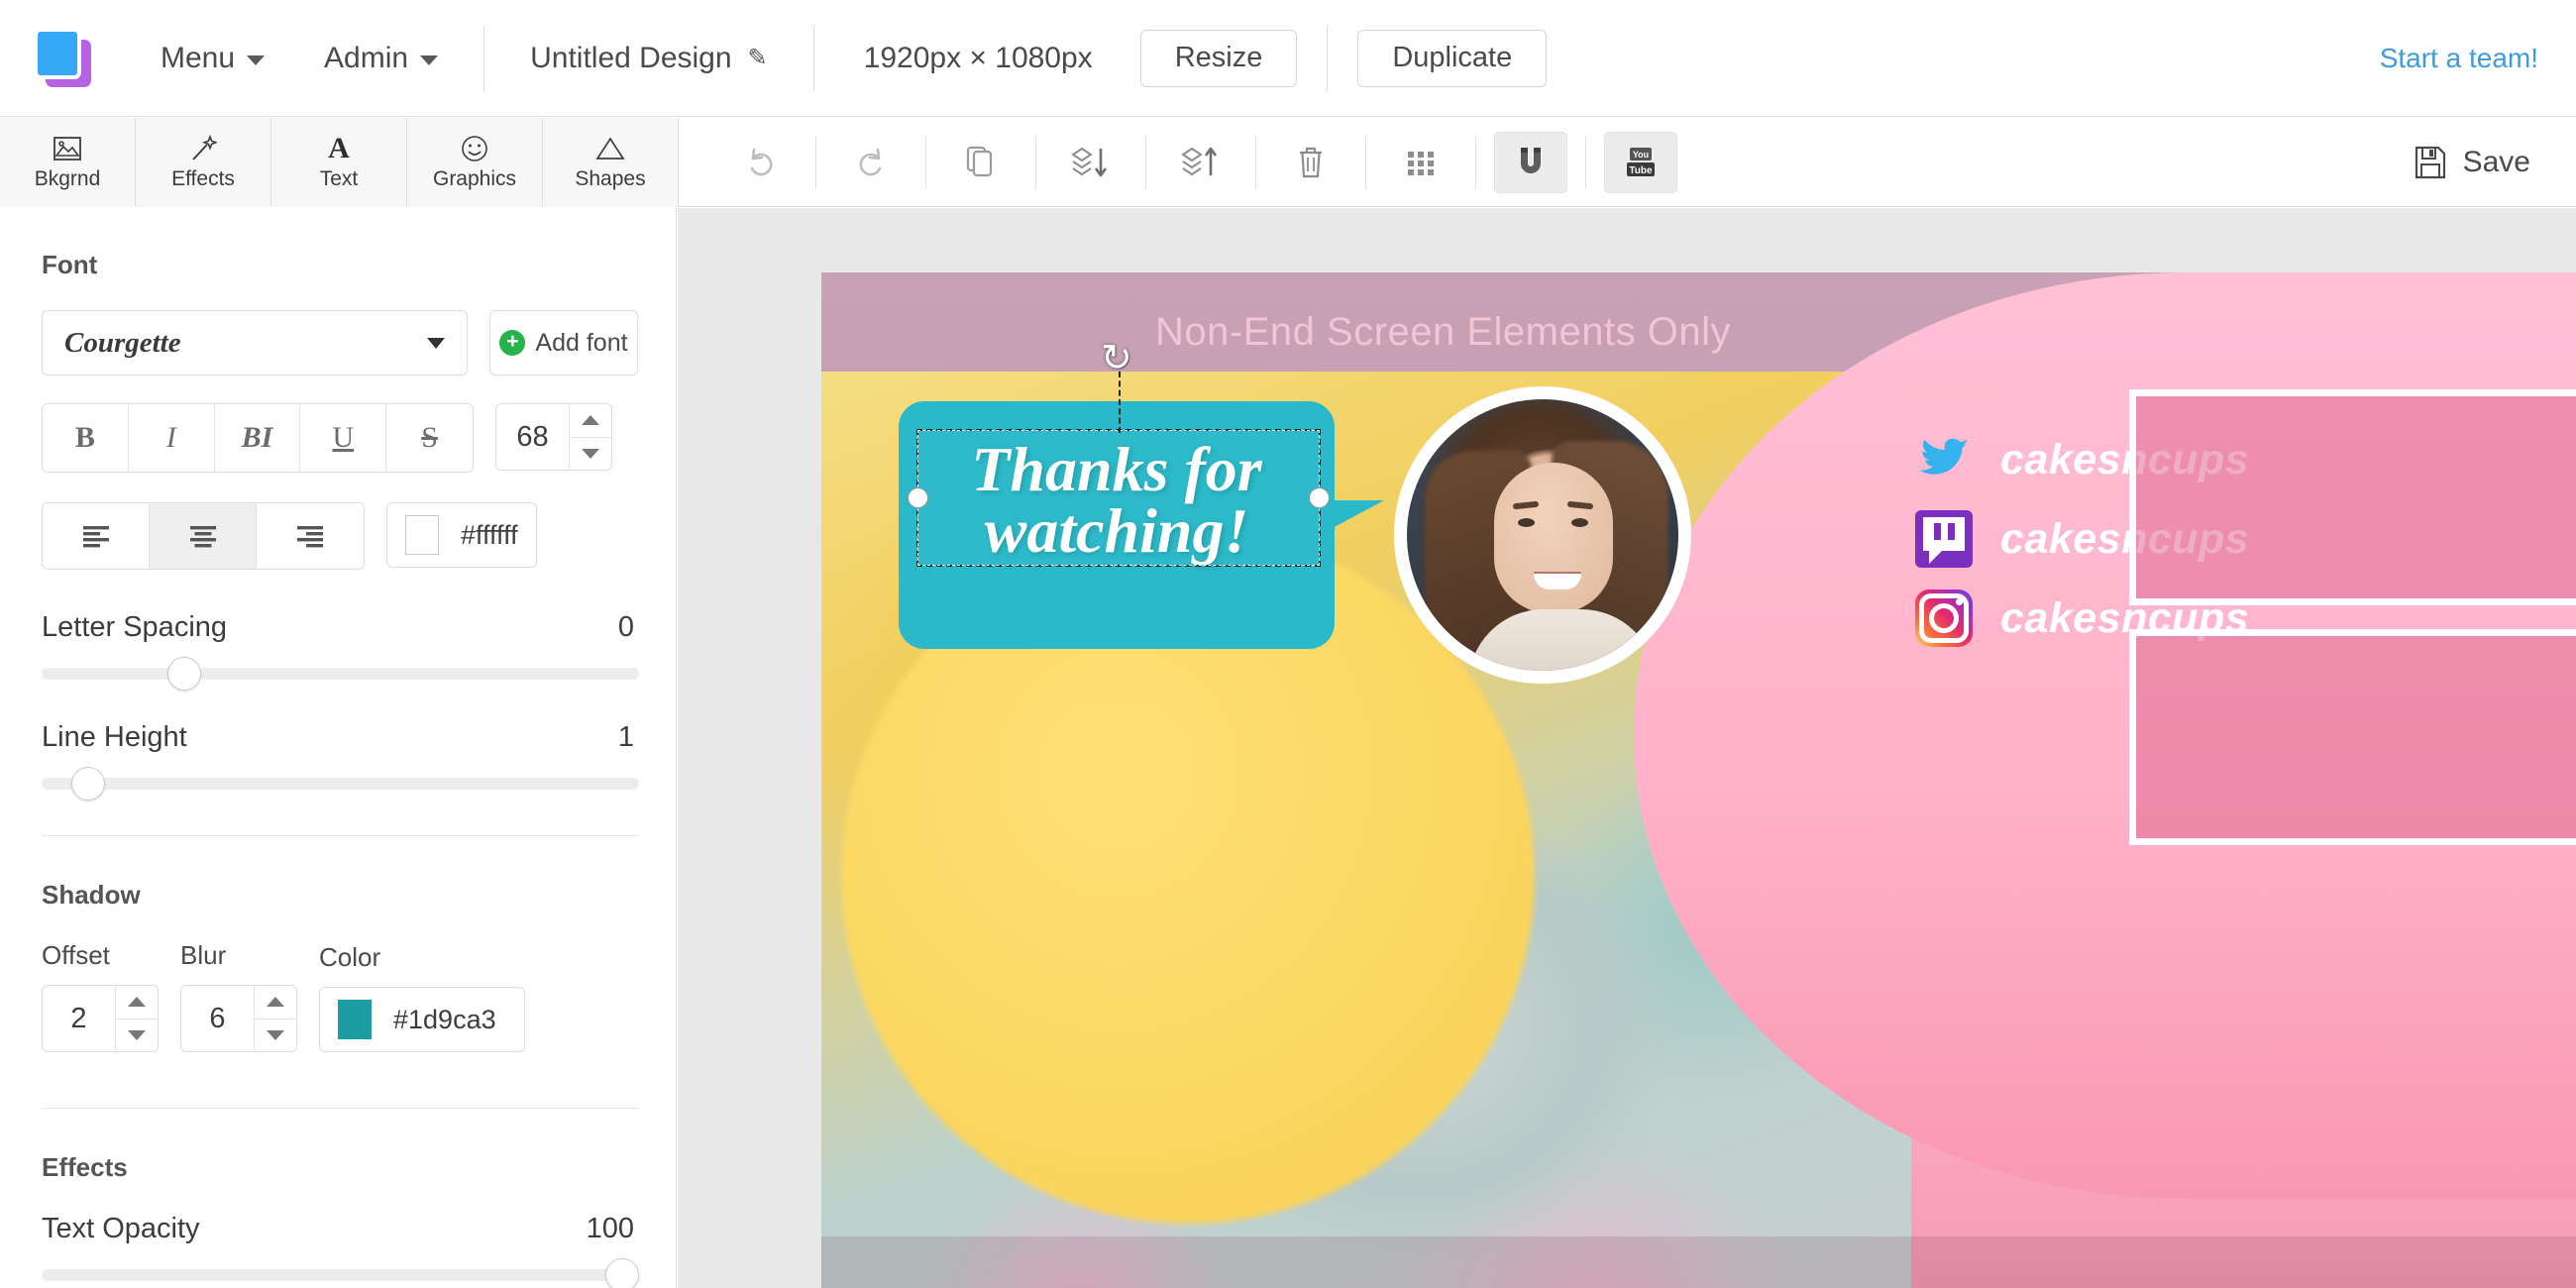 The image size is (2576, 1288). Describe the element at coordinates (137, 1036) in the screenshot. I see `shadow-offset-decrement` at that location.